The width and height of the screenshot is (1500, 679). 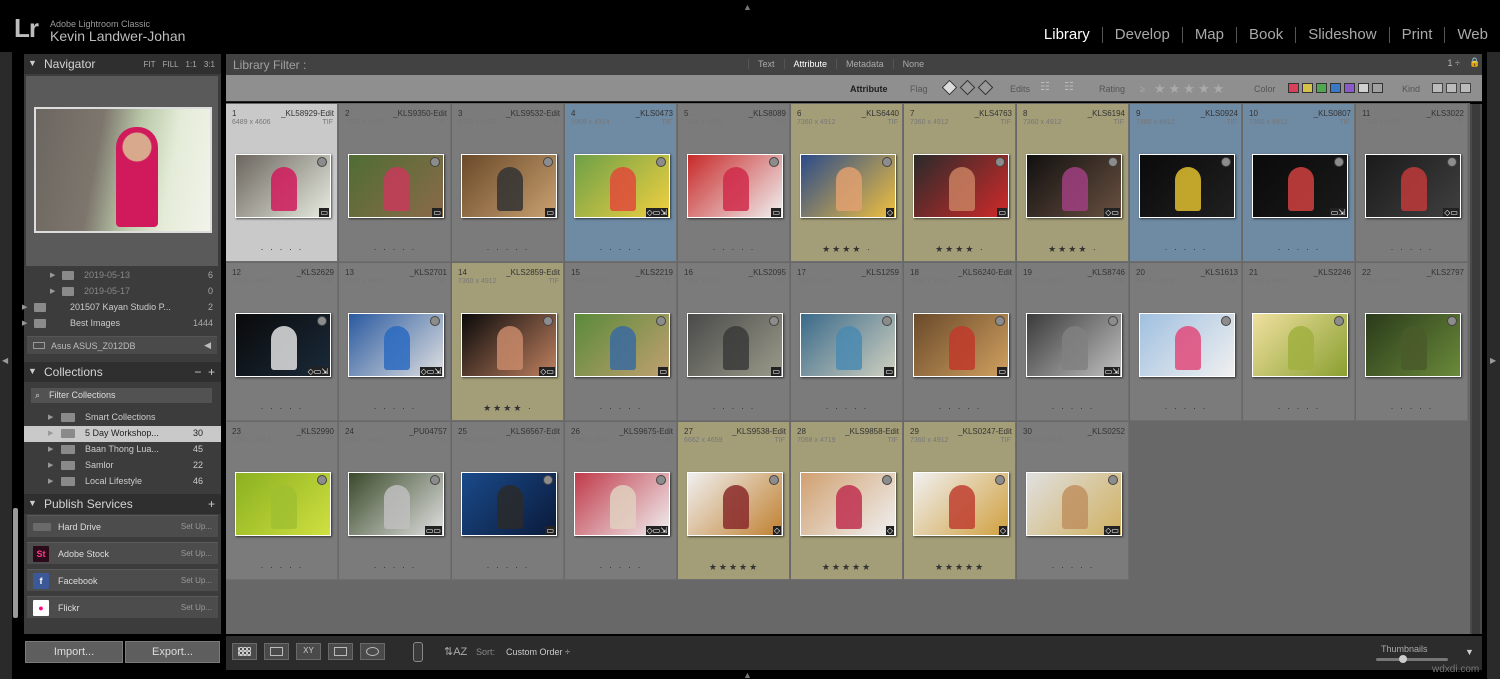 What do you see at coordinates (1403, 659) in the screenshot?
I see `thumbnail-size-slider-knob` at bounding box center [1403, 659].